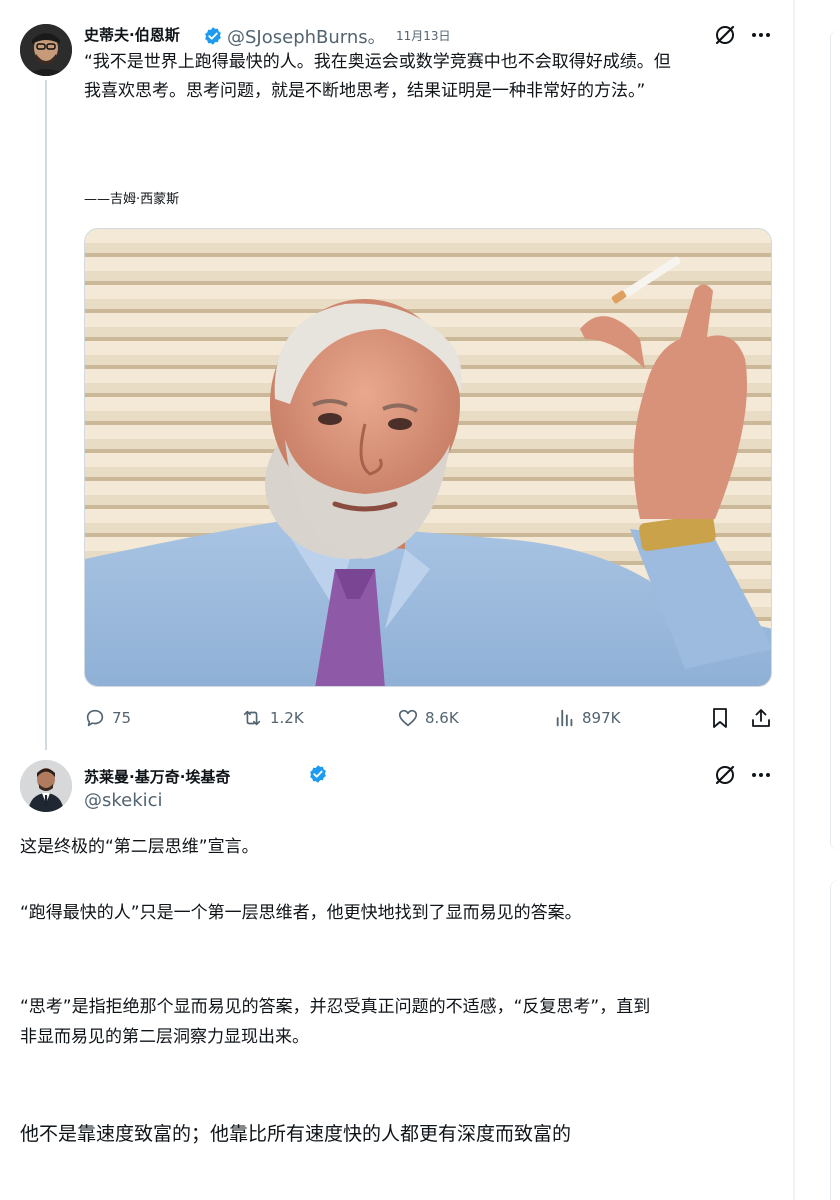 The height and width of the screenshot is (1200, 840). Describe the element at coordinates (306, 36) in the screenshot. I see `author-handle: @SJosephBurns。` at that location.